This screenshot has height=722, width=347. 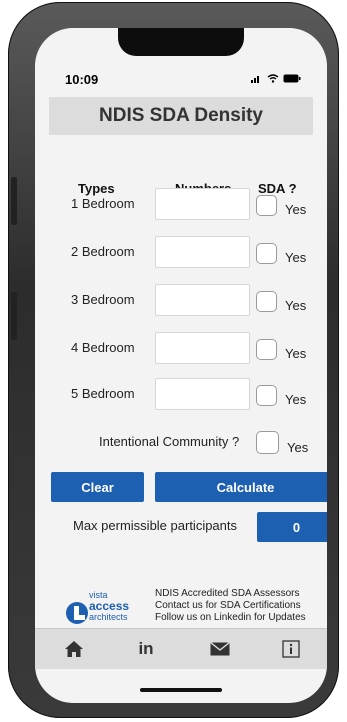 What do you see at coordinates (202, 204) in the screenshot?
I see `bedroom-1-number-input` at bounding box center [202, 204].